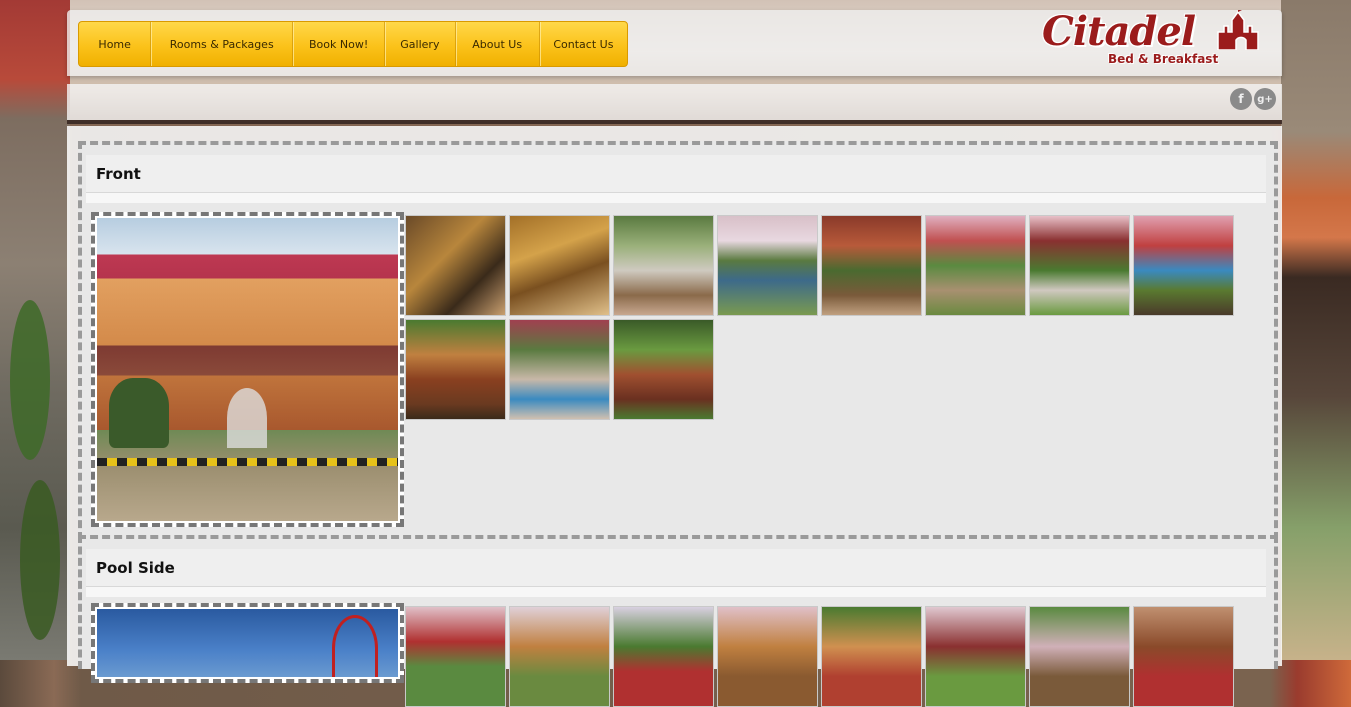 The height and width of the screenshot is (707, 1351). I want to click on section-title: Front, so click(676, 174).